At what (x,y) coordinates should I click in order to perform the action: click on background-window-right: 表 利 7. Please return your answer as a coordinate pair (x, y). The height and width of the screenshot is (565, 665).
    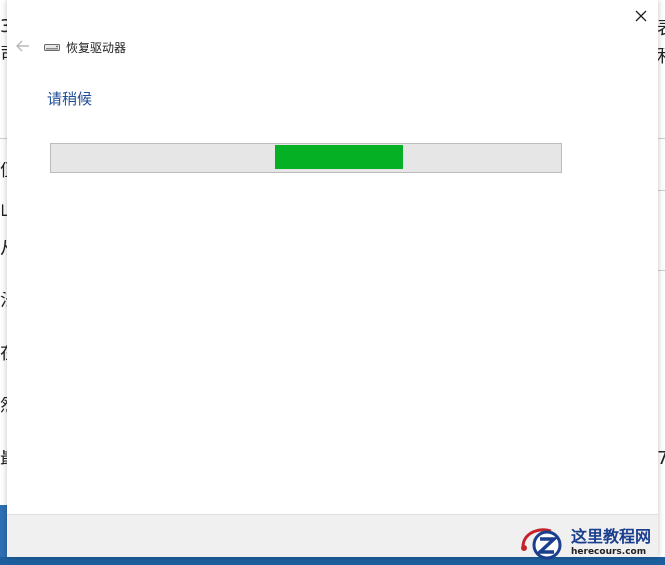
    Looking at the image, I should click on (661, 282).